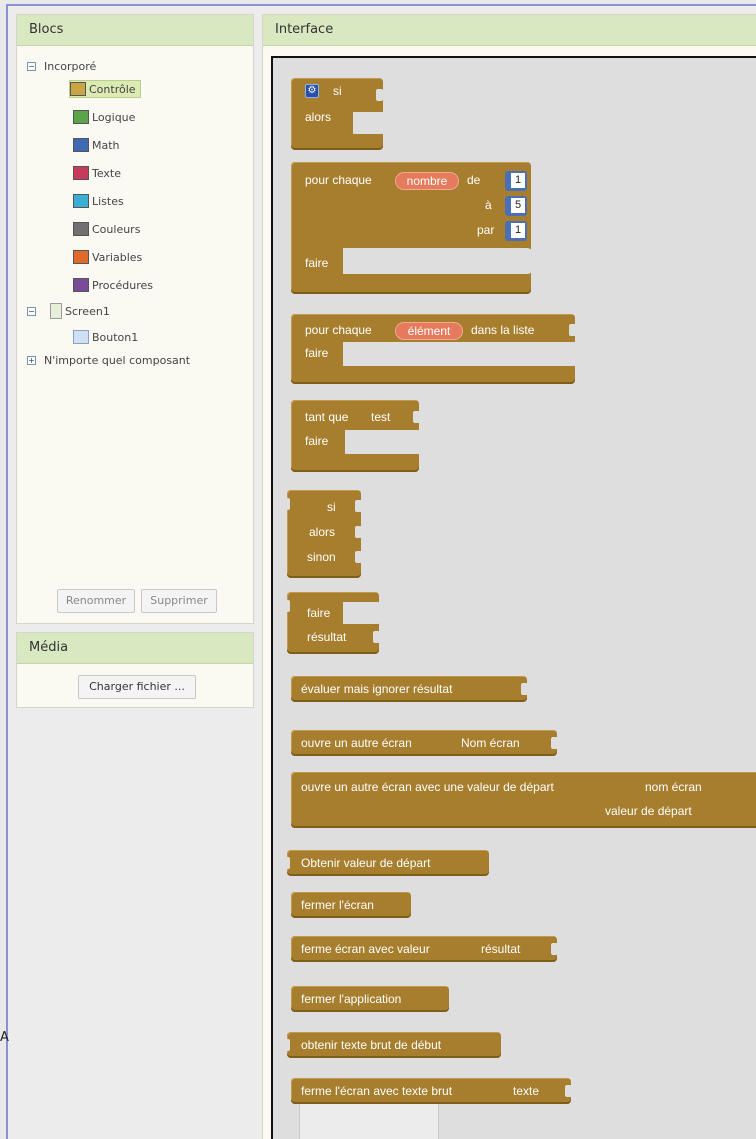 The image size is (756, 1139). I want to click on texte-swatch-icon, so click(81, 173).